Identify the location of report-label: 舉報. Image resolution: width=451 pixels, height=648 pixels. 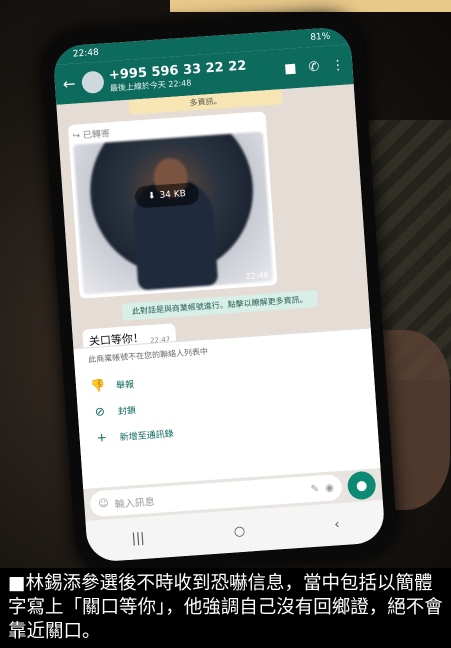
(125, 385).